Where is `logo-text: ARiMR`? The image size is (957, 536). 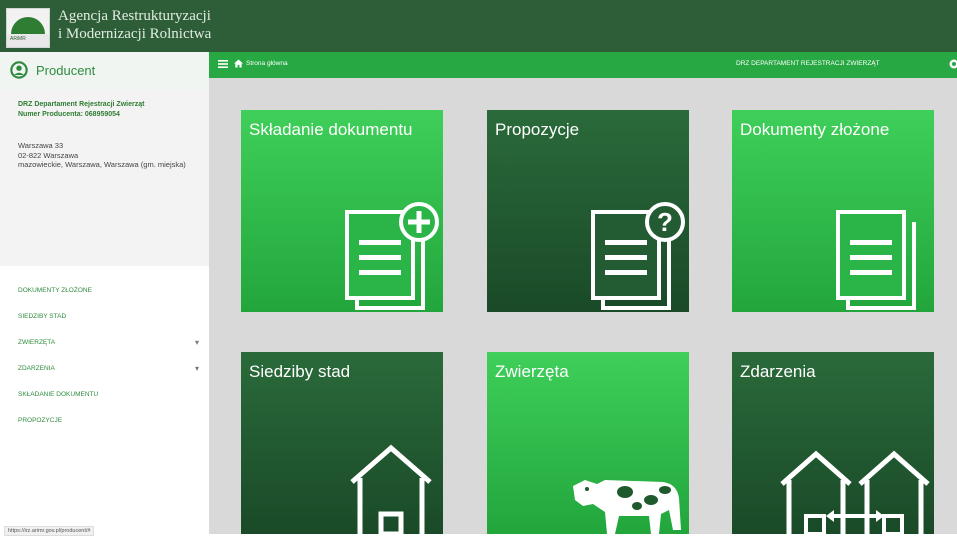
logo-text: ARiMR is located at coordinates (18, 39).